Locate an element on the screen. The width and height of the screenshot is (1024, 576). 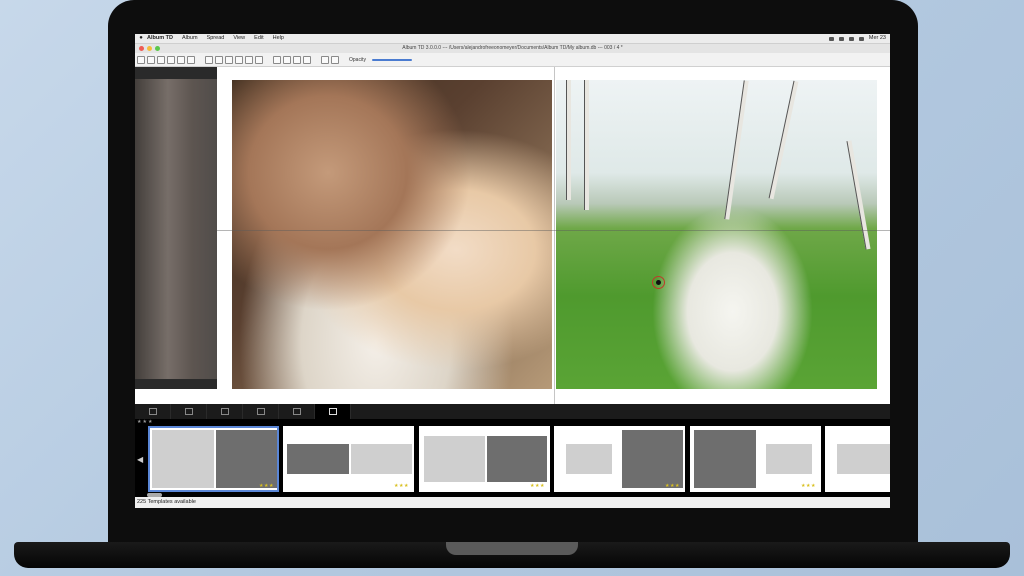
status-area: Mer 23 is located at coordinates (859, 38).